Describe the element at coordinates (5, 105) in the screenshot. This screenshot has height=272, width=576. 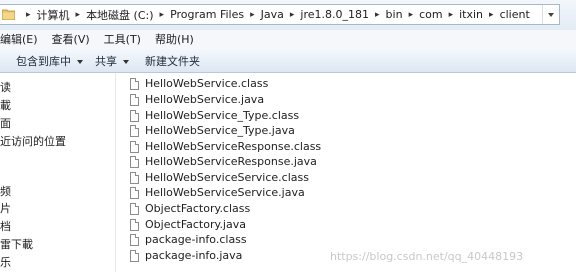
I see `nav-item: 載` at that location.